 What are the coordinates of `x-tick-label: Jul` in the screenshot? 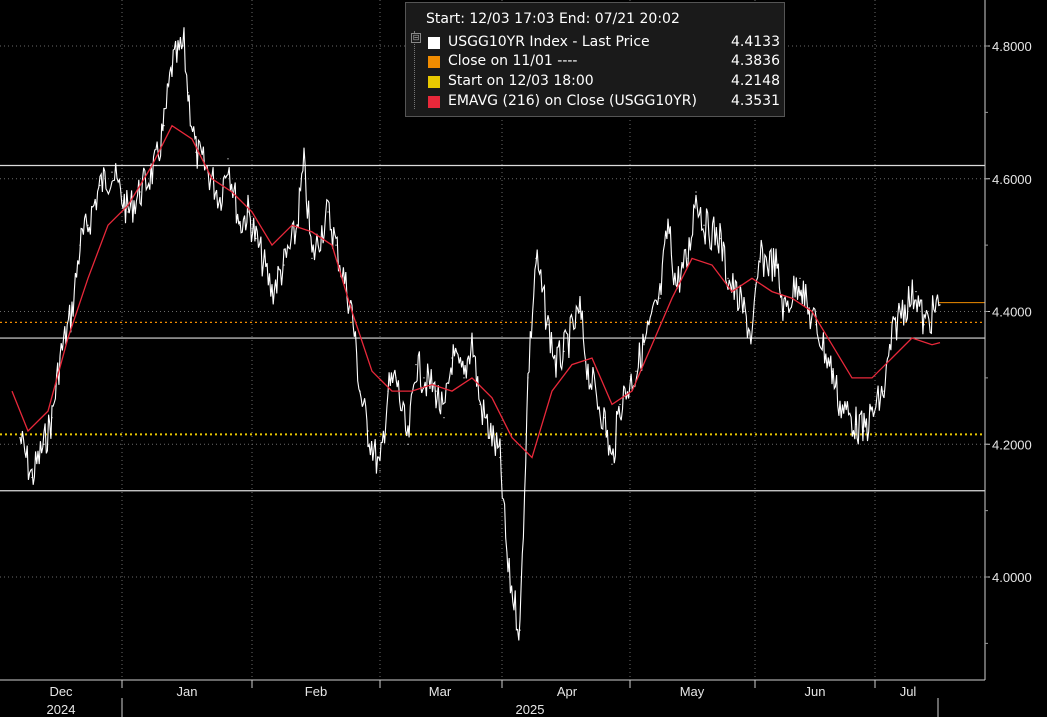 It's located at (908, 691).